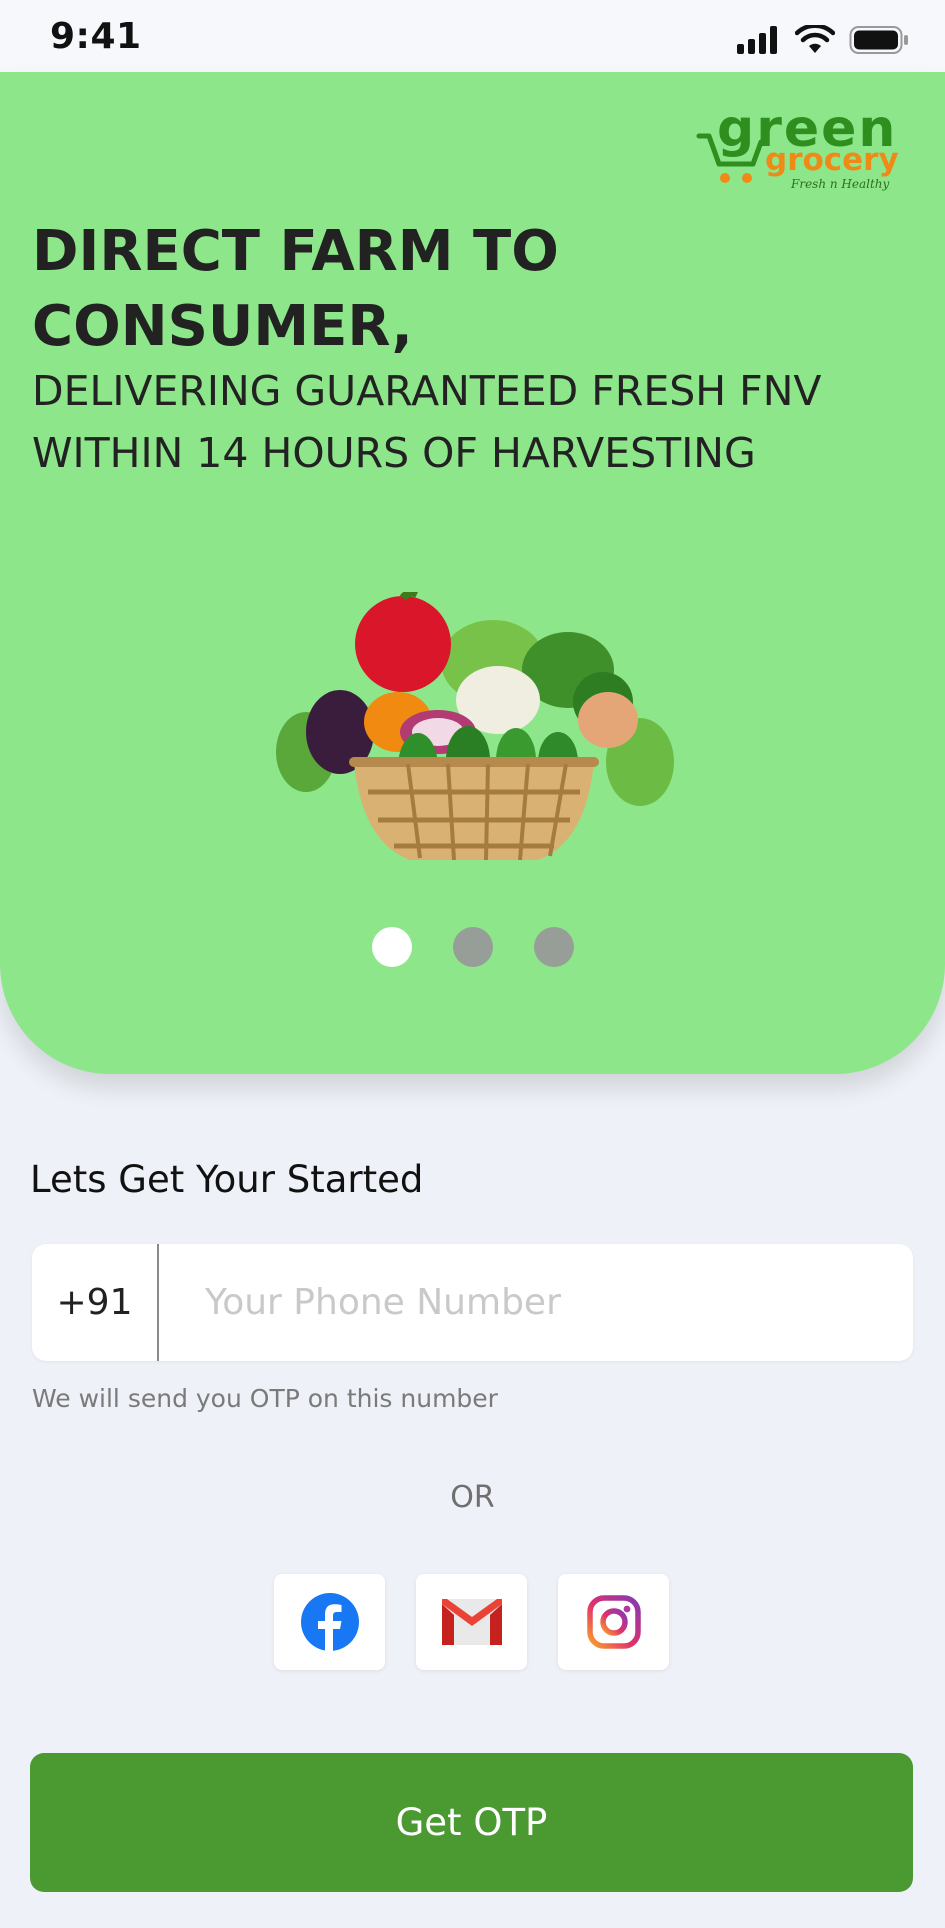  I want to click on phone-input, so click(536, 1302).